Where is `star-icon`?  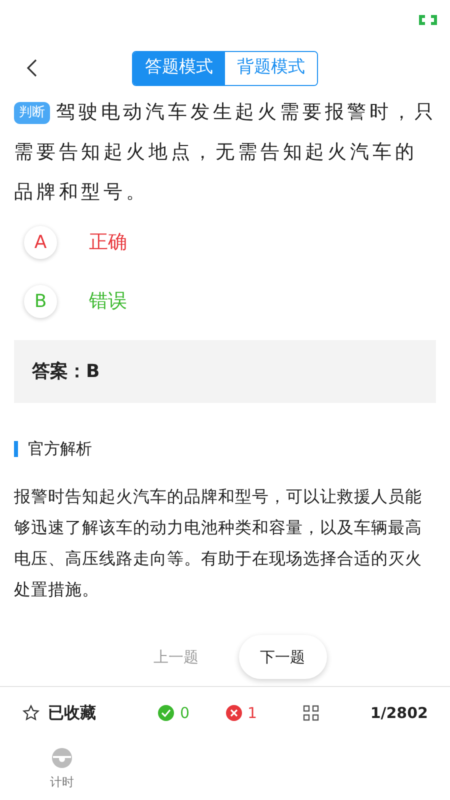 star-icon is located at coordinates (31, 713).